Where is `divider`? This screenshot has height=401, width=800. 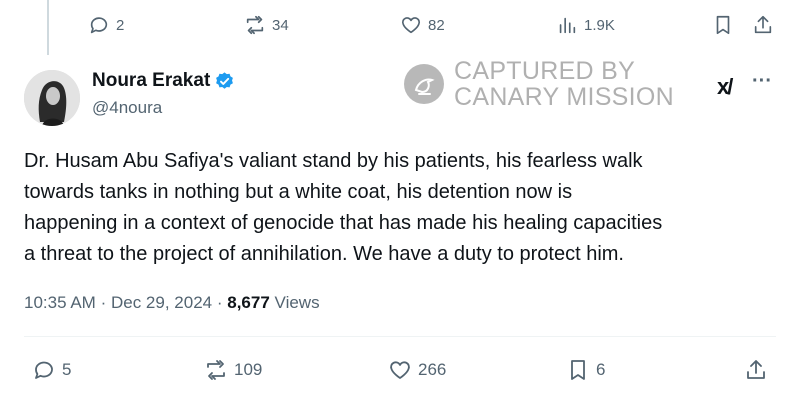 divider is located at coordinates (400, 336).